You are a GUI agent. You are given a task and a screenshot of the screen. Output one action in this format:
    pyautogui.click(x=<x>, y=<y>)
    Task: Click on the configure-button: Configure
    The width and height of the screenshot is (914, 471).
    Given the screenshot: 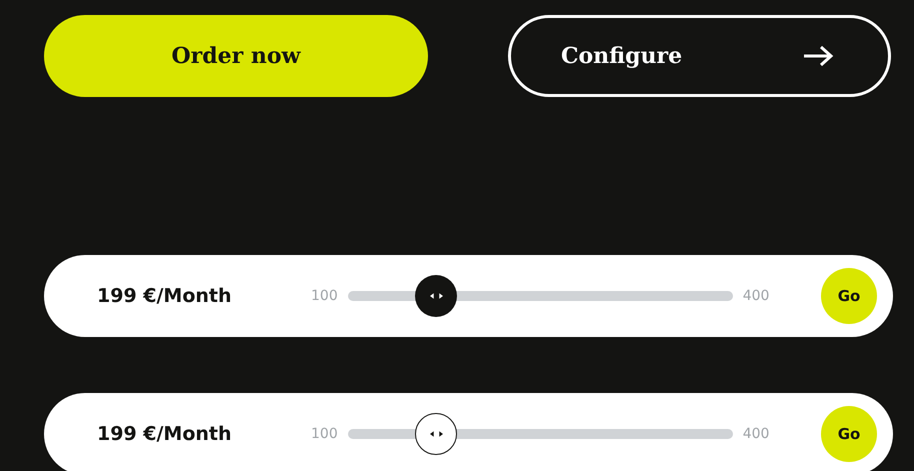 What is the action you would take?
    pyautogui.click(x=699, y=56)
    